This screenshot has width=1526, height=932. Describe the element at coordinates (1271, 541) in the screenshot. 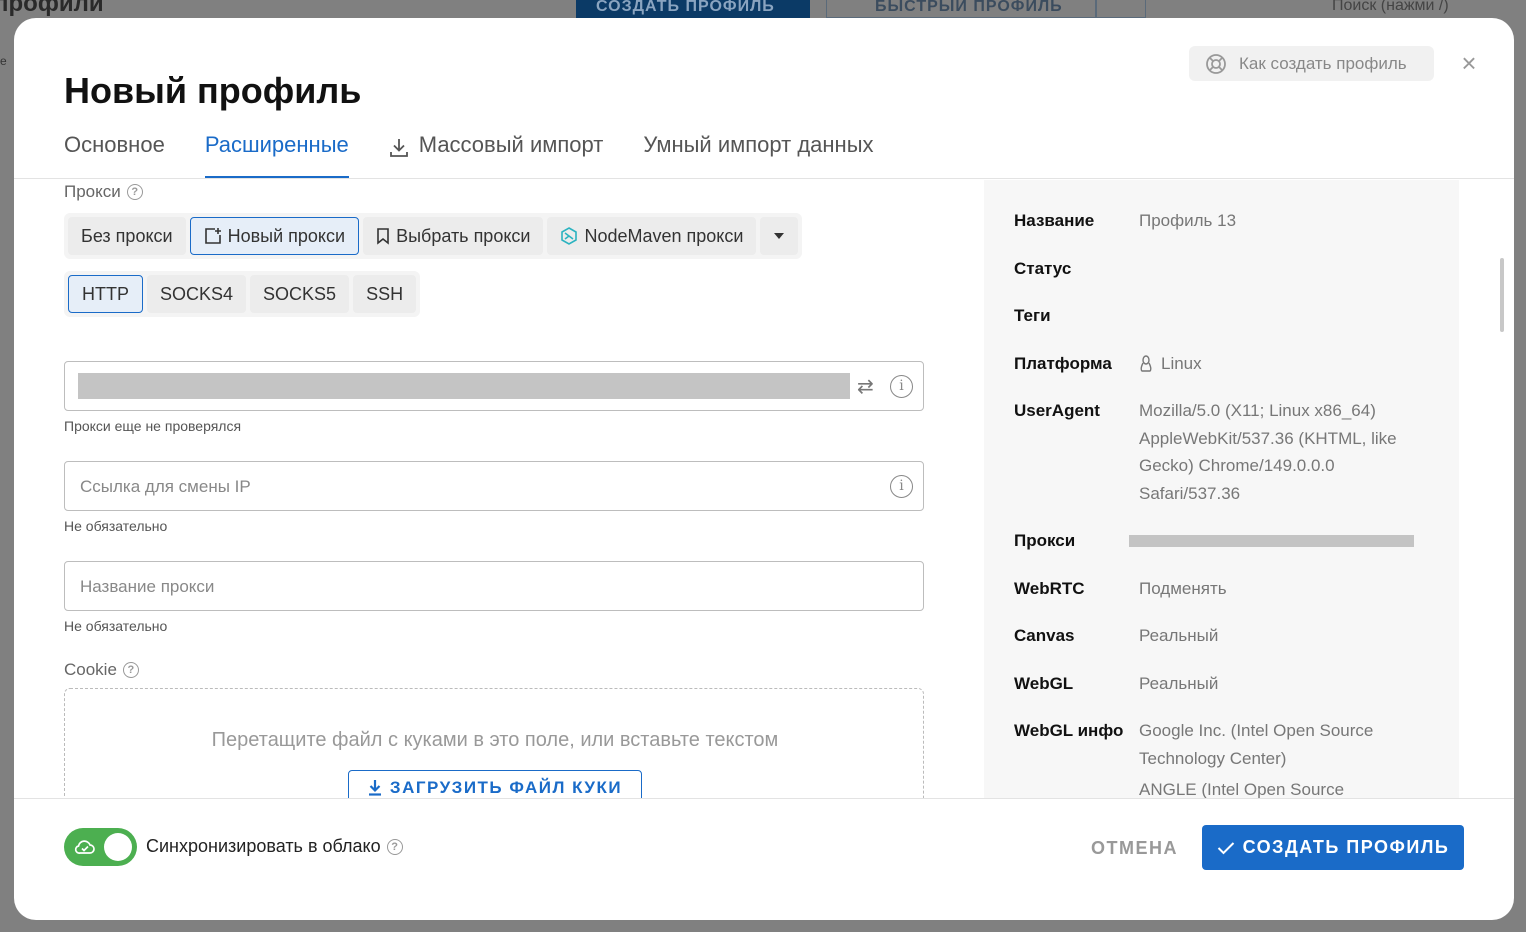

I see `redacted-proxy-summary` at that location.